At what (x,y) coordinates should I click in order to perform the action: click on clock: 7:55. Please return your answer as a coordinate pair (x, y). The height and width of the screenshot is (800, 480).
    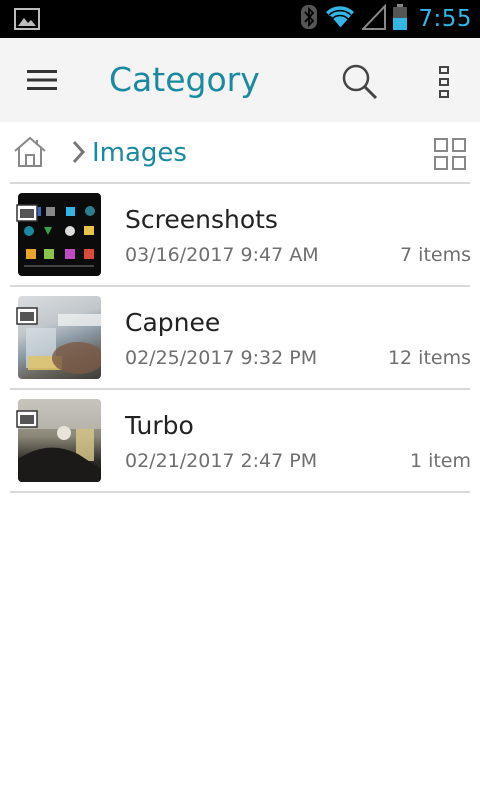
    Looking at the image, I should click on (445, 19).